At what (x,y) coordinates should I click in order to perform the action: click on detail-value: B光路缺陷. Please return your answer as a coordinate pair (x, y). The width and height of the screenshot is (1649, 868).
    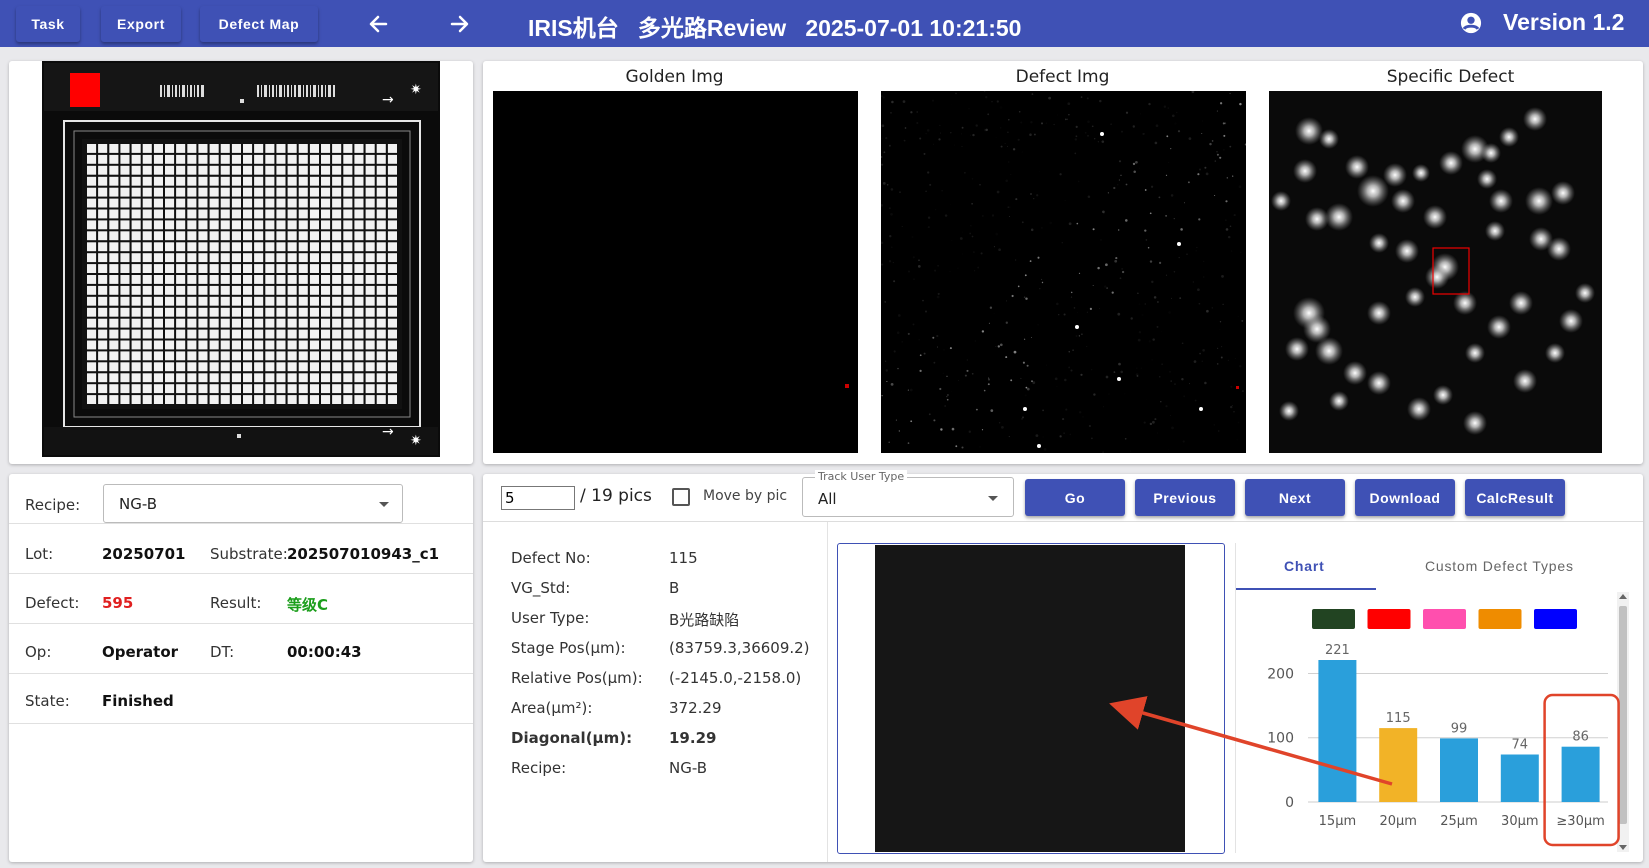
    Looking at the image, I should click on (704, 620).